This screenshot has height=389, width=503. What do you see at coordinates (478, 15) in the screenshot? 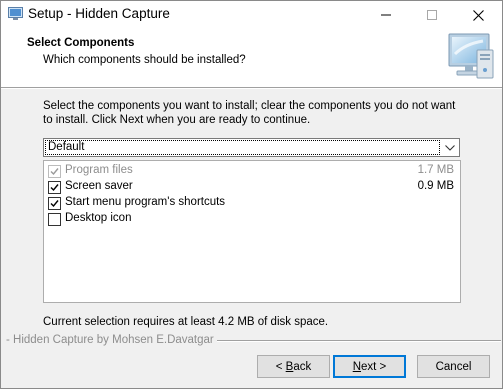
I see `close-button` at bounding box center [478, 15].